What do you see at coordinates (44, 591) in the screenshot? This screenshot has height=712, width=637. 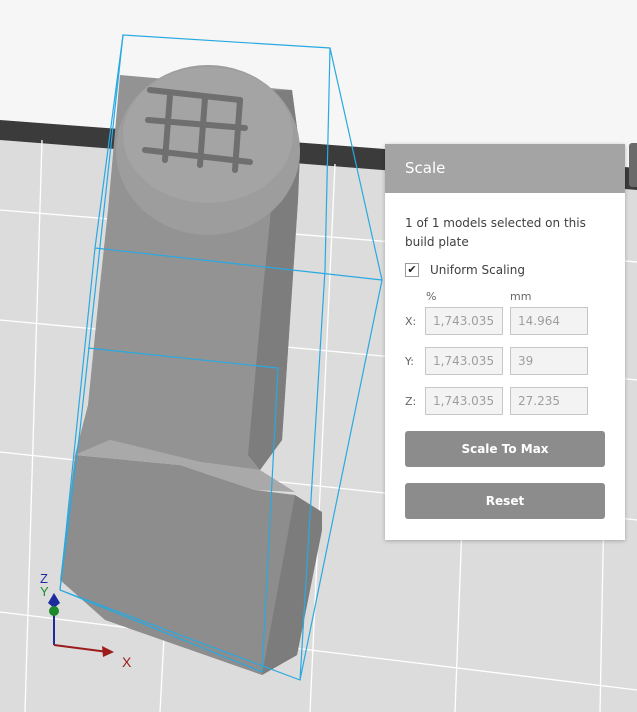 I see `y-axis-label: Y` at bounding box center [44, 591].